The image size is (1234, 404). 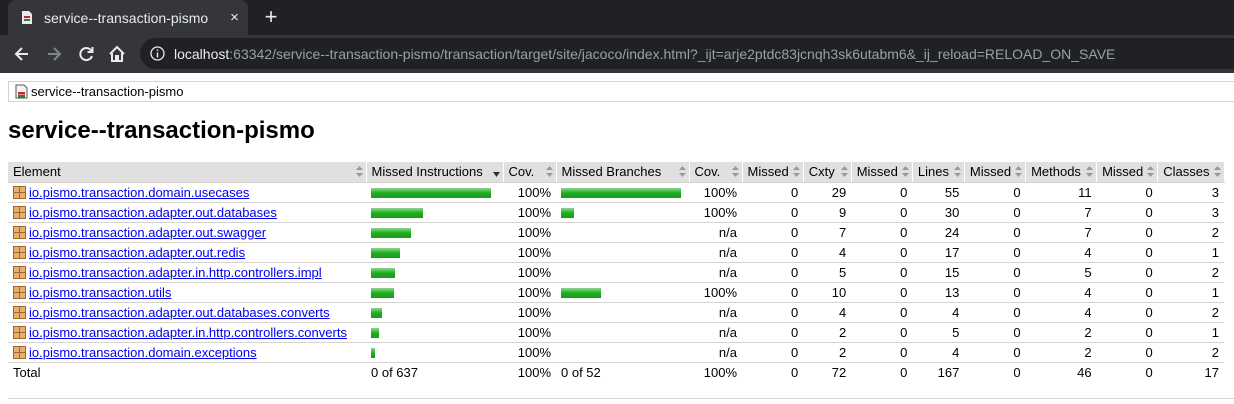 I want to click on header-missed-cxty: Missed, so click(x=773, y=172).